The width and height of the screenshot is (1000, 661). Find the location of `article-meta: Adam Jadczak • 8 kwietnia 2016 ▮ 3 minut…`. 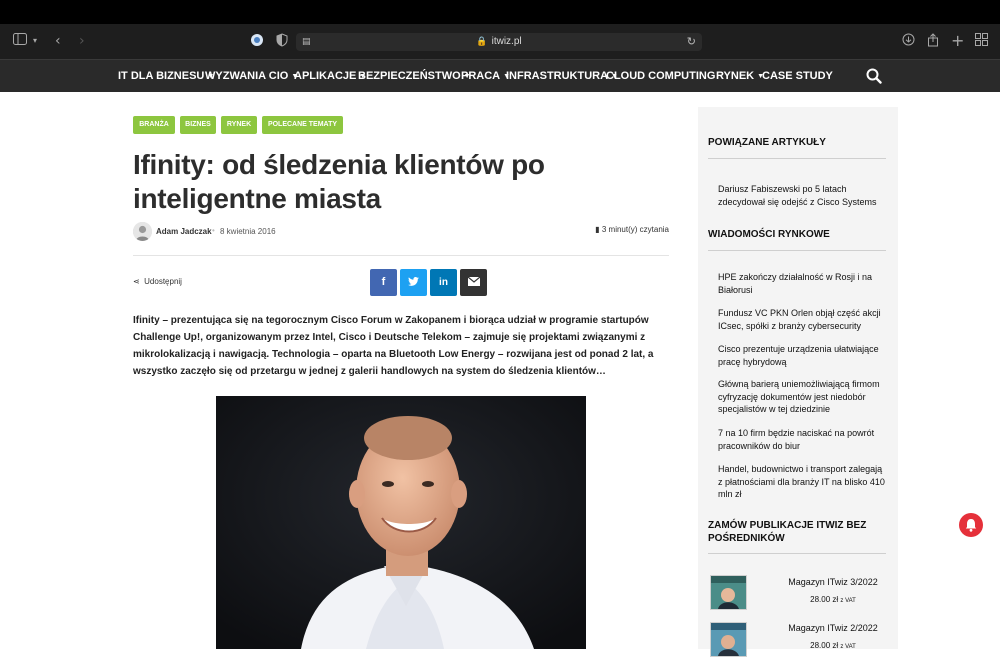

article-meta: Adam Jadczak • 8 kwietnia 2016 ▮ 3 minut… is located at coordinates (401, 232).